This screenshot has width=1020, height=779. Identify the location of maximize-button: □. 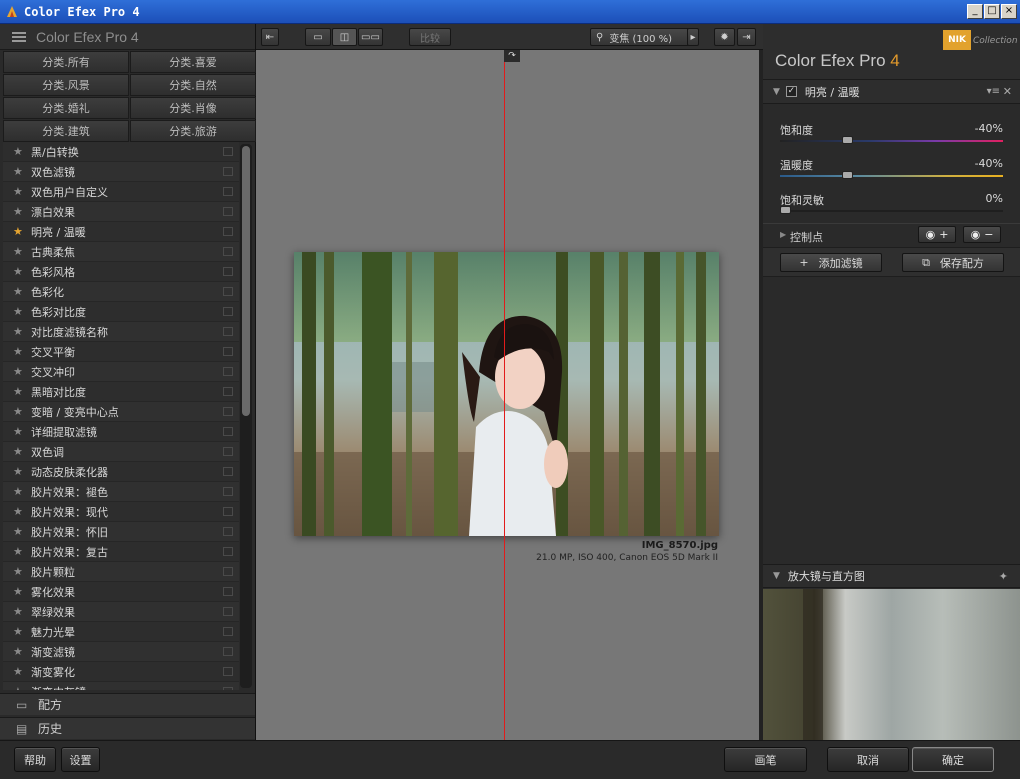
(992, 11).